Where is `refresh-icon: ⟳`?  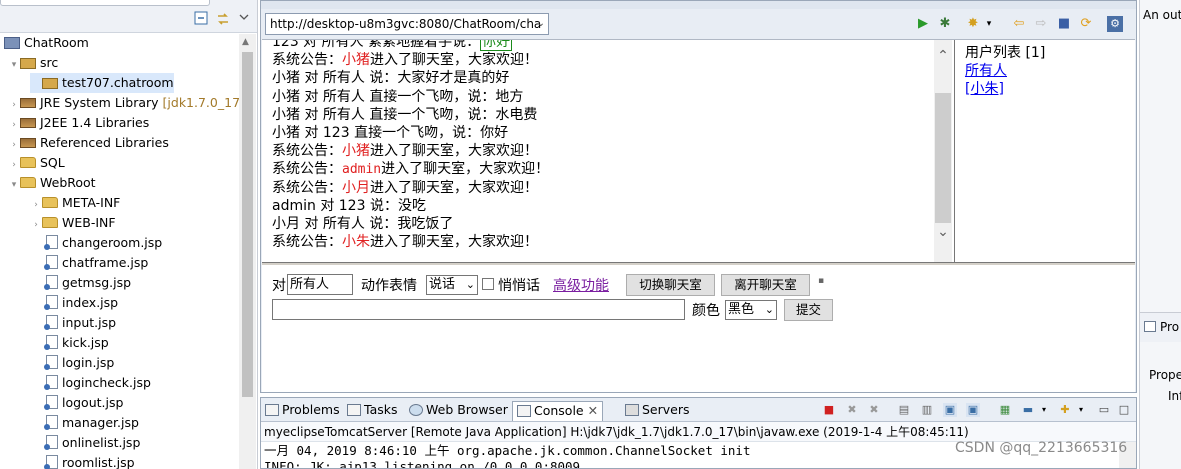 refresh-icon: ⟳ is located at coordinates (1086, 24).